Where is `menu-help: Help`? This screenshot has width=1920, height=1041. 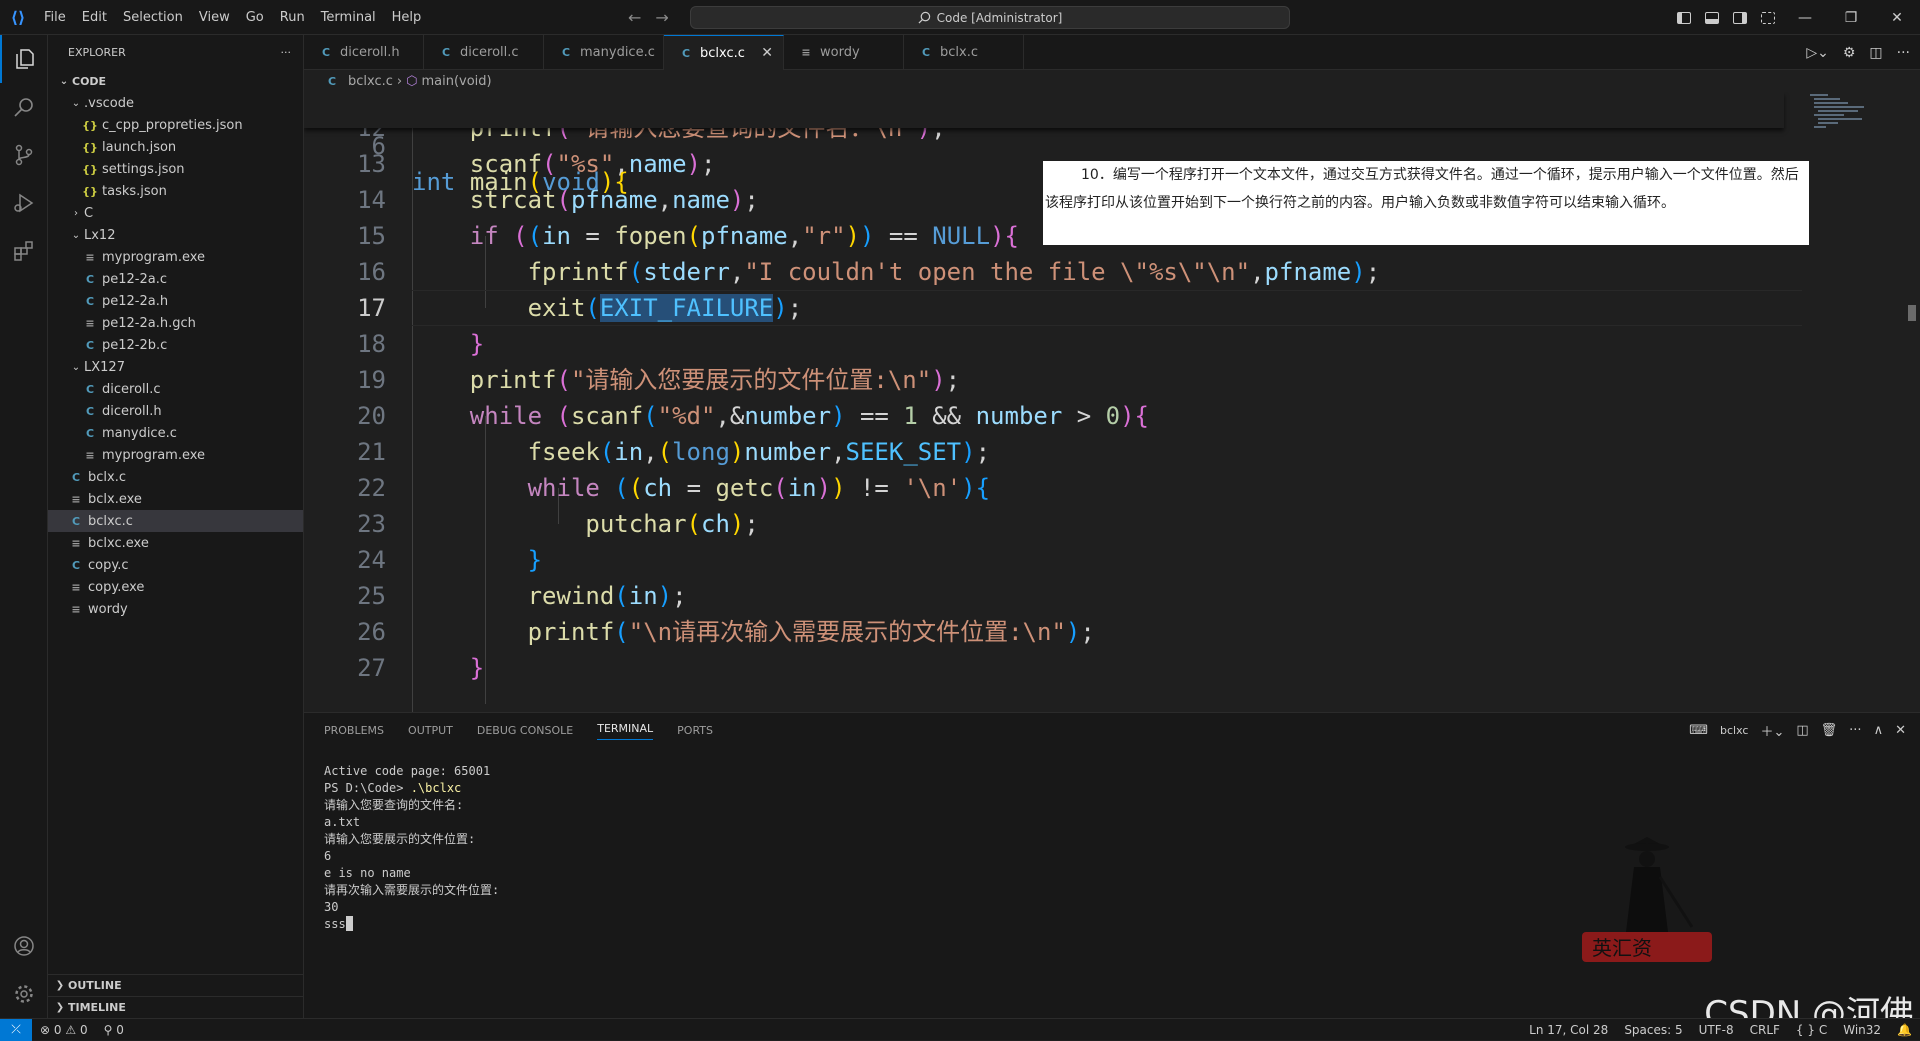 menu-help: Help is located at coordinates (407, 17).